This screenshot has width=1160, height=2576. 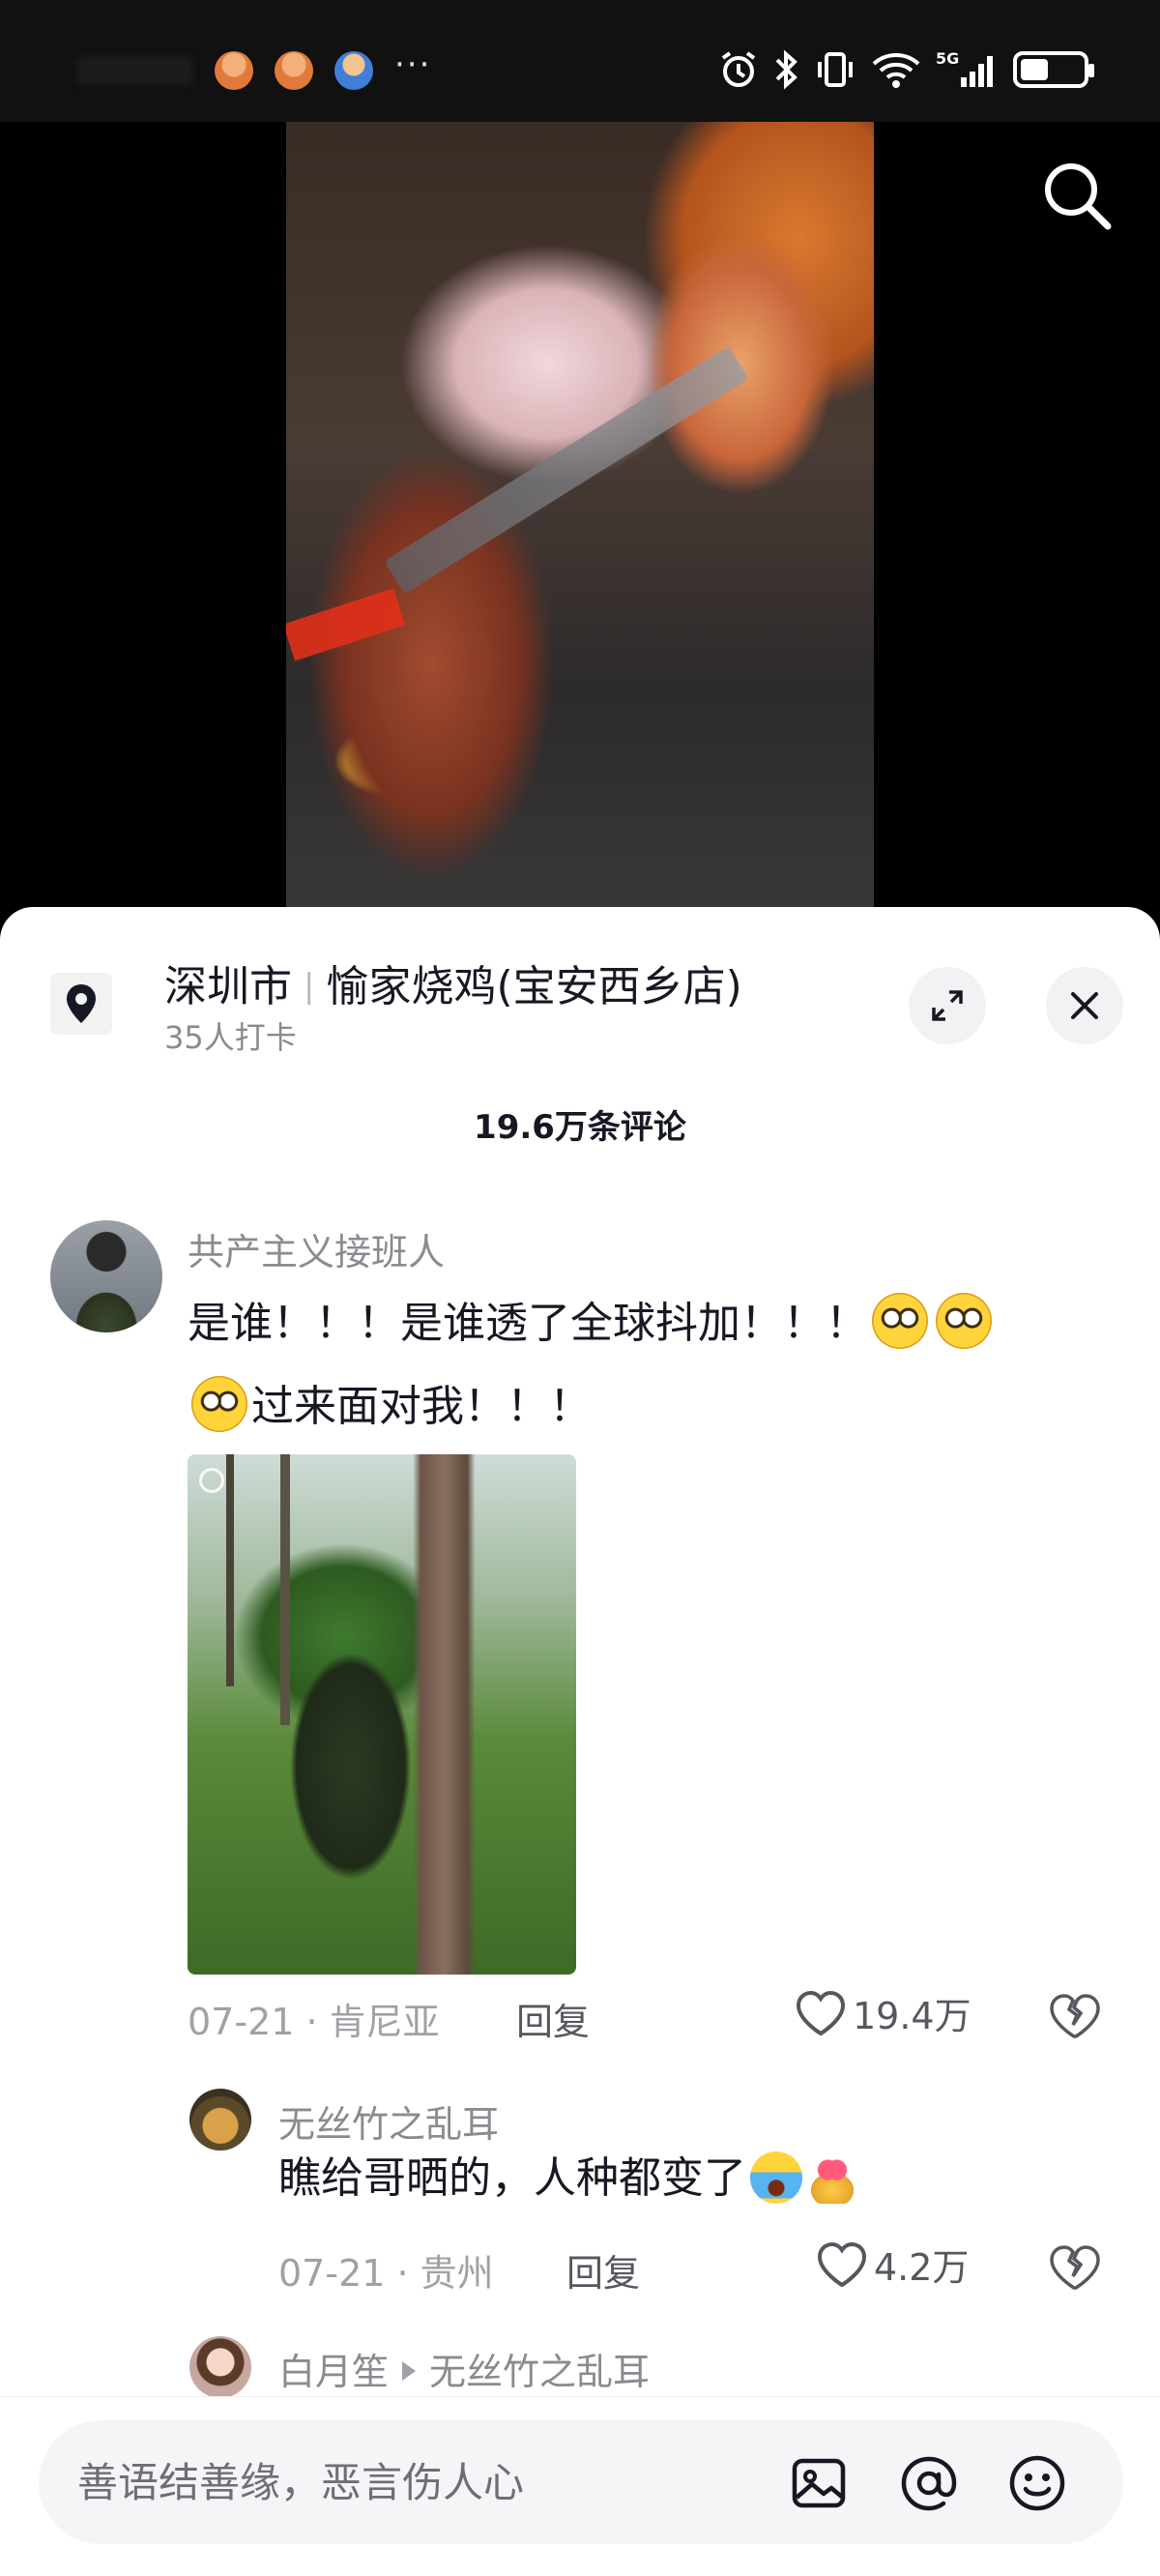 I want to click on like-count: 4.2万, so click(x=922, y=2267).